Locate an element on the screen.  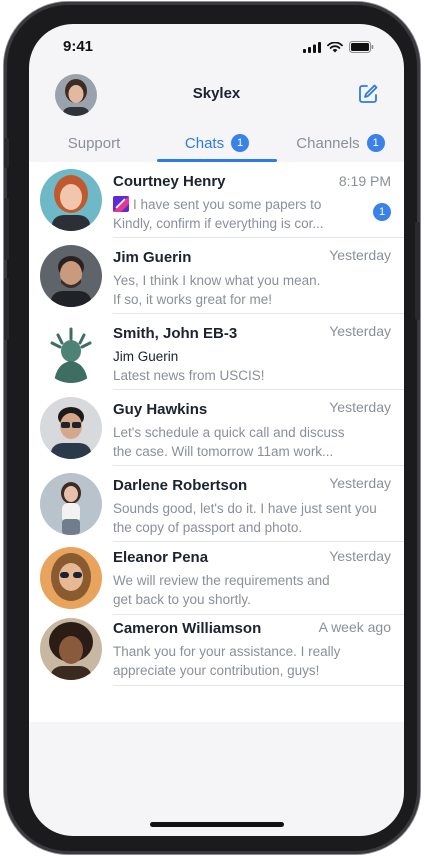
tab-label: Channels is located at coordinates (328, 143).